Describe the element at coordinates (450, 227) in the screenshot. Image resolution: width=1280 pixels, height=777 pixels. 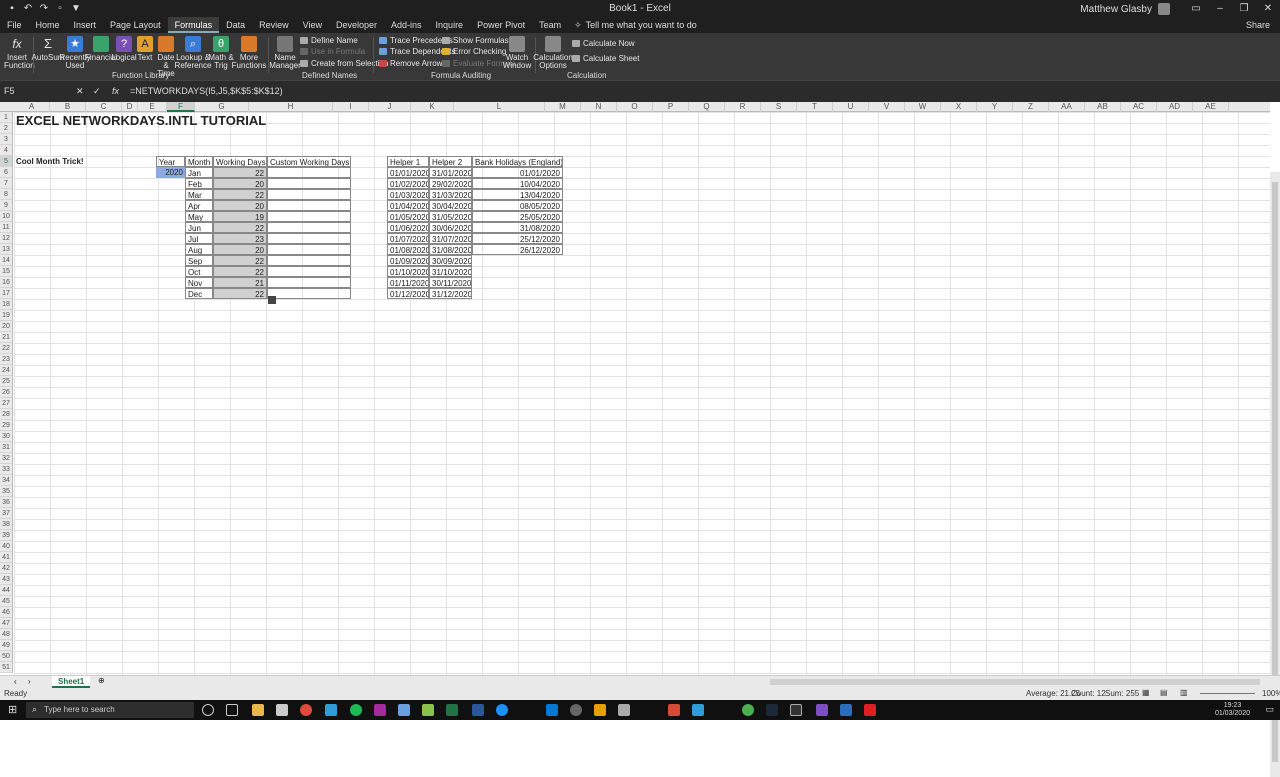
I see `helper2-cell: 30/06/2020` at that location.